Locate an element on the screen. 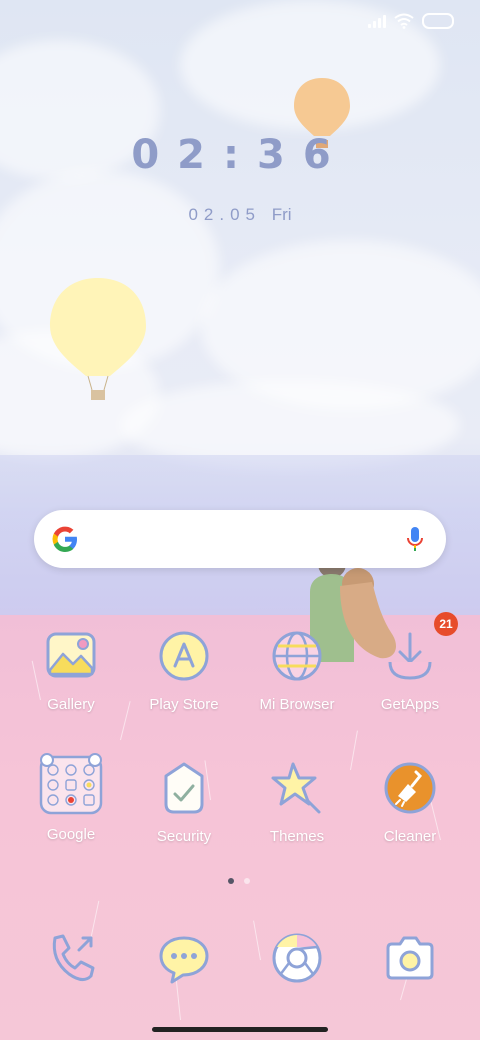 Image resolution: width=480 pixels, height=1040 pixels. camera-icon is located at coordinates (410, 958).